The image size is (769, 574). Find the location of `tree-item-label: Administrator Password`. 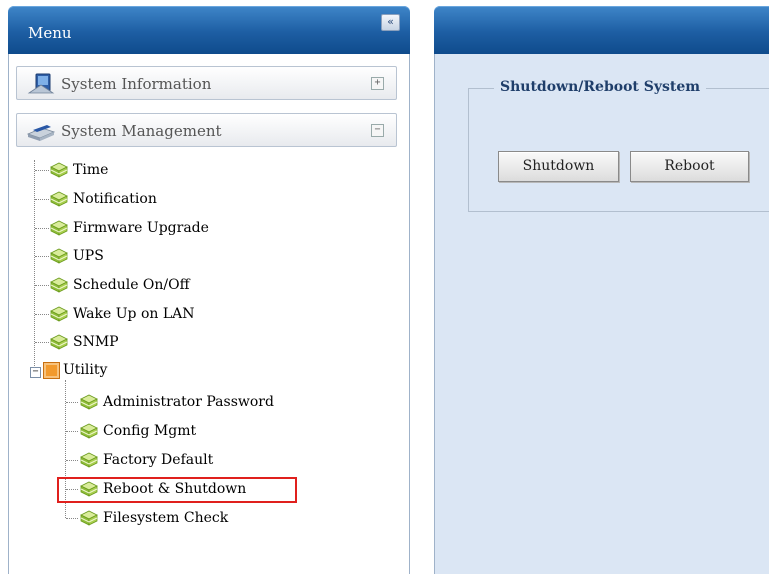

tree-item-label: Administrator Password is located at coordinates (188, 402).